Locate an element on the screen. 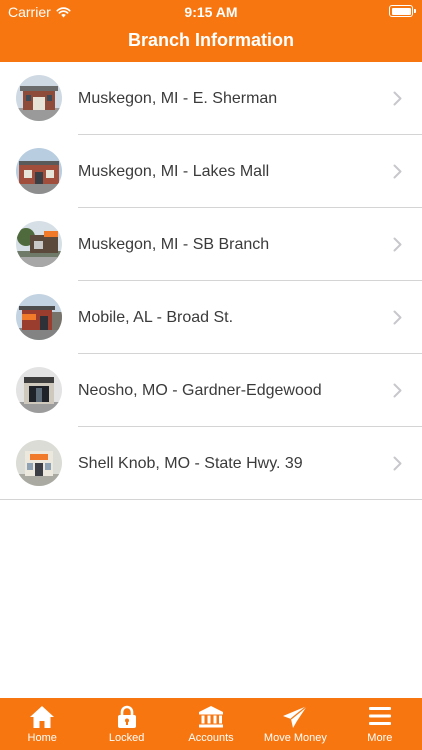 The image size is (422, 750). branch-row: Muskegon, MI - SB Branch is located at coordinates (211, 244).